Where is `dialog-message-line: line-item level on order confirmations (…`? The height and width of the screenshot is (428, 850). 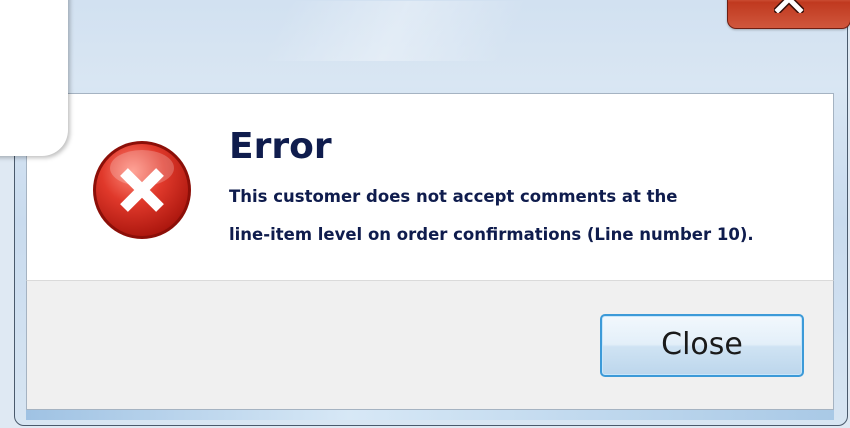
dialog-message-line: line-item level on order confirmations (… is located at coordinates (491, 234).